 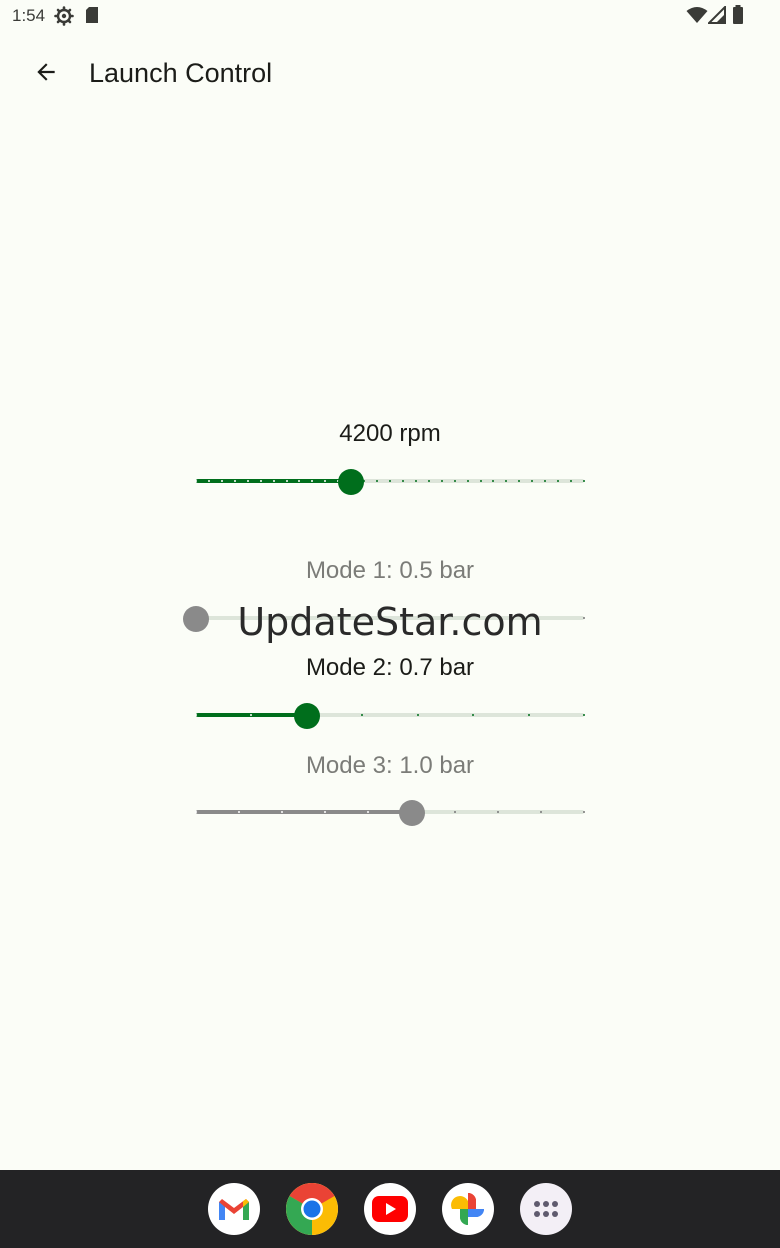 What do you see at coordinates (92, 15) in the screenshot?
I see `sd-card-icon` at bounding box center [92, 15].